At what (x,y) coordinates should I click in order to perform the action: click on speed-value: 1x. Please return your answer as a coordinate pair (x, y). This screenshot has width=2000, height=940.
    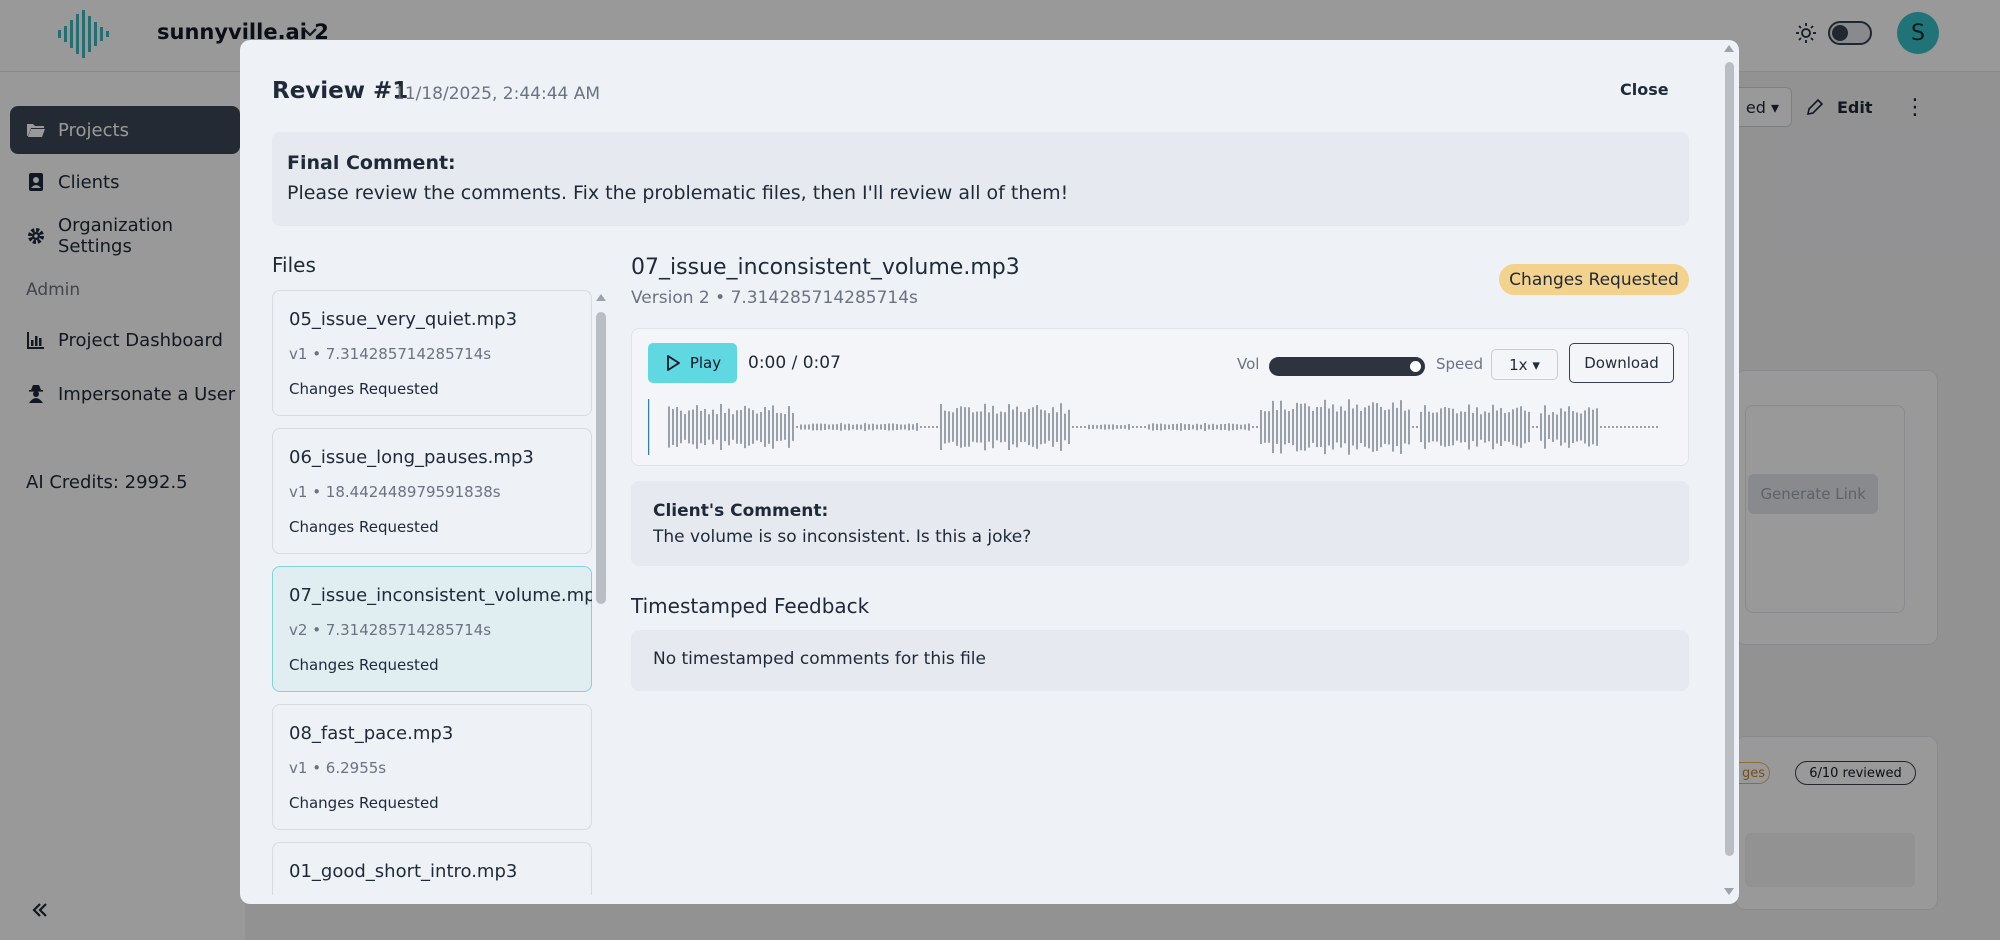
    Looking at the image, I should click on (1518, 364).